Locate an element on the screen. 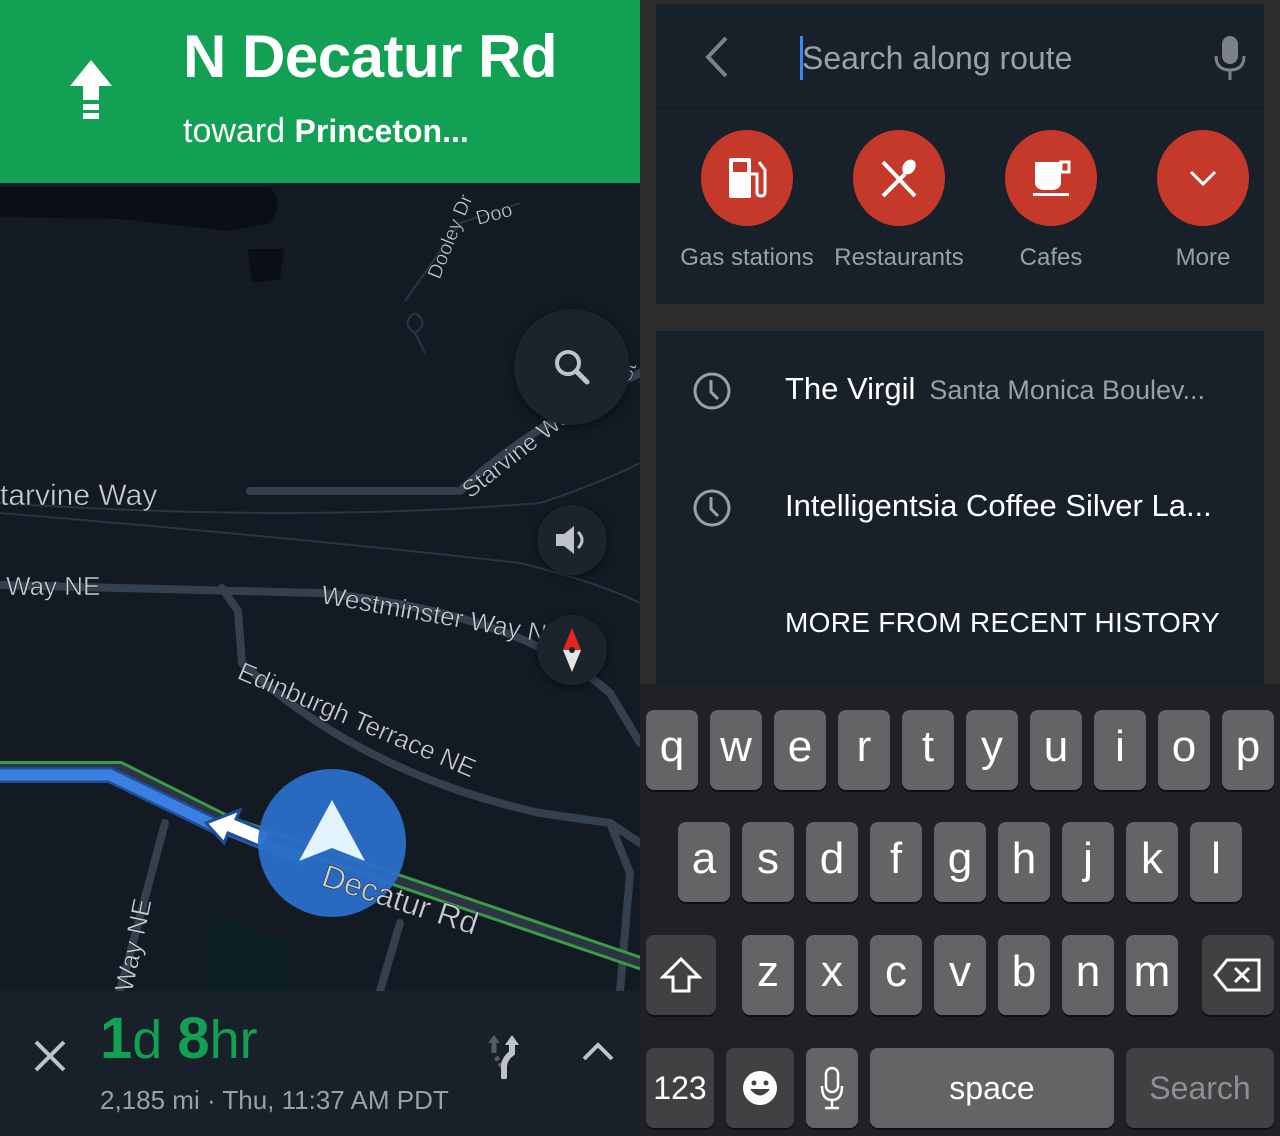 The height and width of the screenshot is (1136, 1280). key-v: v is located at coordinates (960, 975).